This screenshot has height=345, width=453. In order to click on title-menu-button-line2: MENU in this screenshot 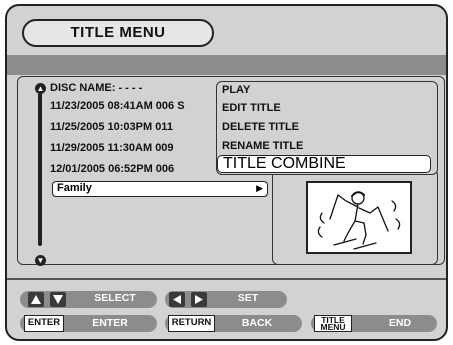, I will do `click(333, 327)`.